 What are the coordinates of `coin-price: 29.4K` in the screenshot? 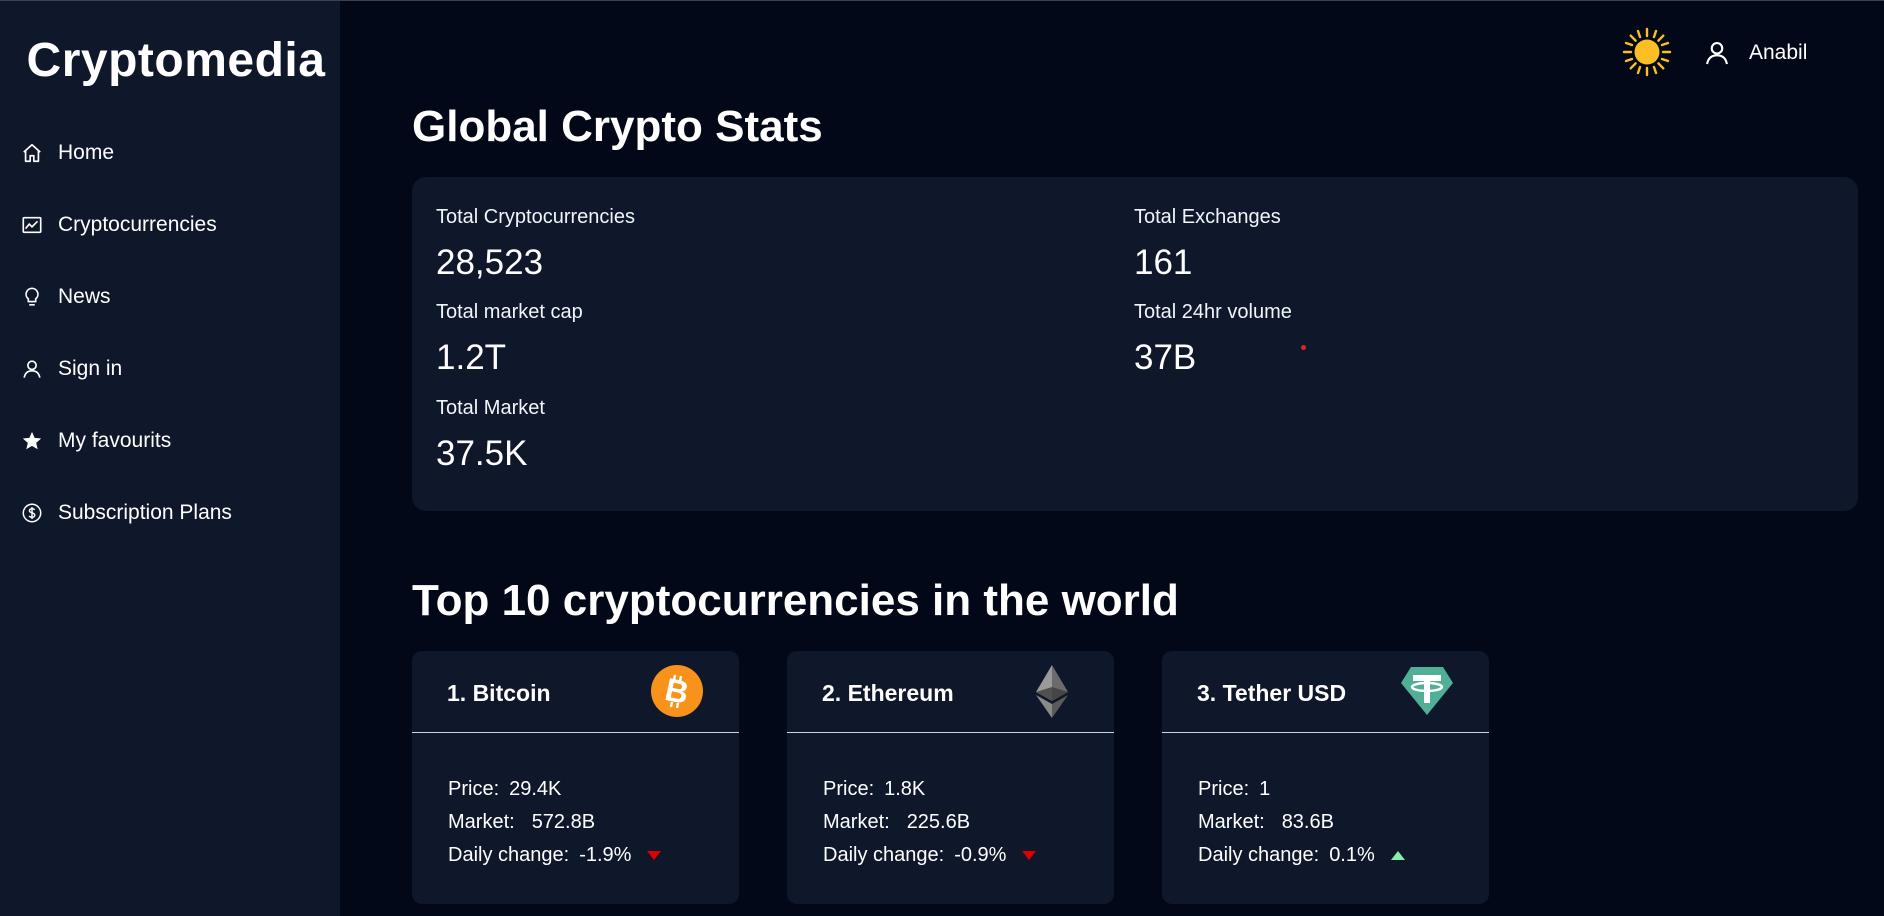 It's located at (535, 789).